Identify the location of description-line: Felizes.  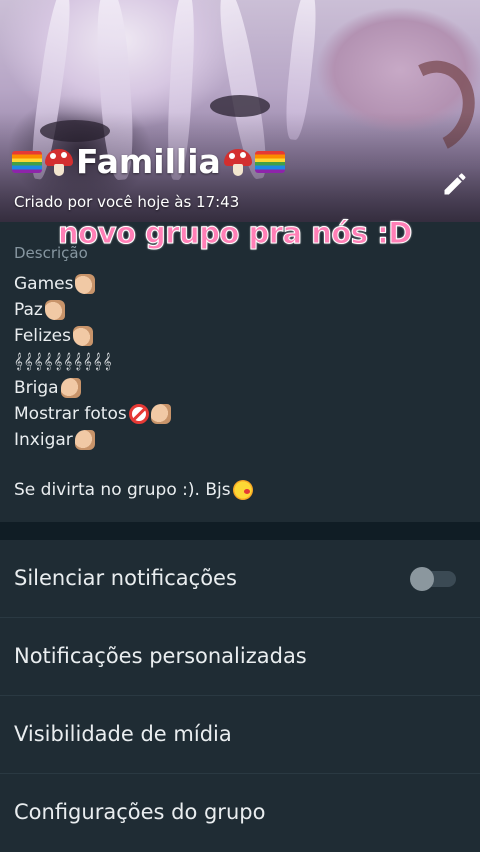
(53, 336).